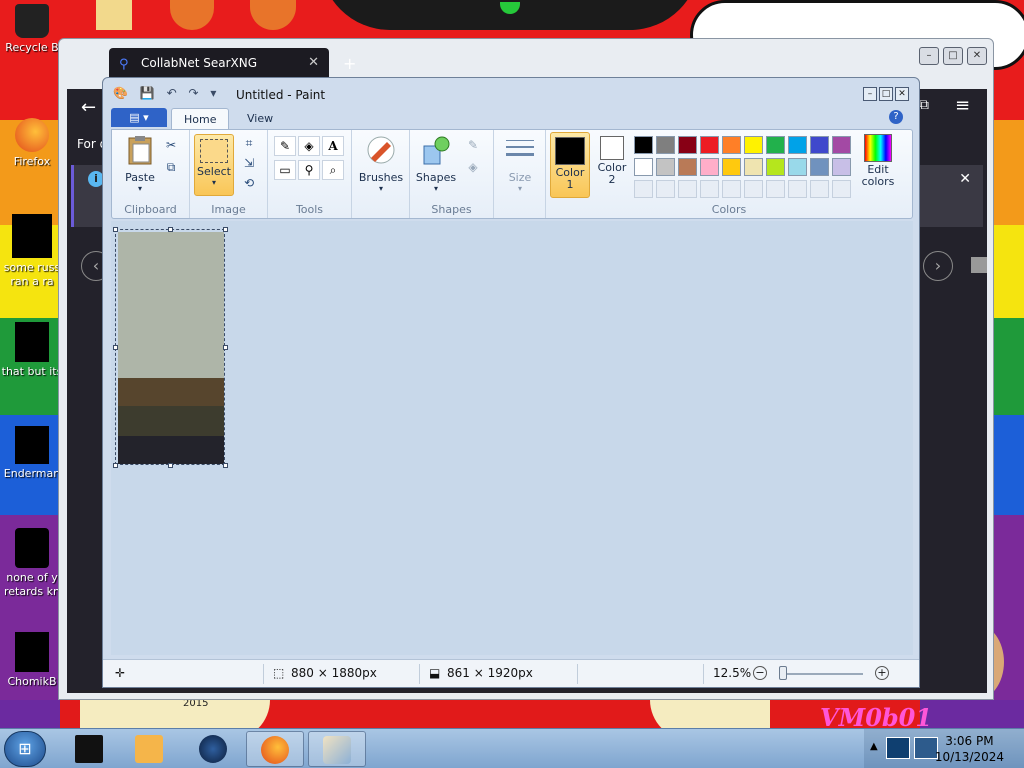  Describe the element at coordinates (333, 146) in the screenshot. I see `text-icon: A` at that location.